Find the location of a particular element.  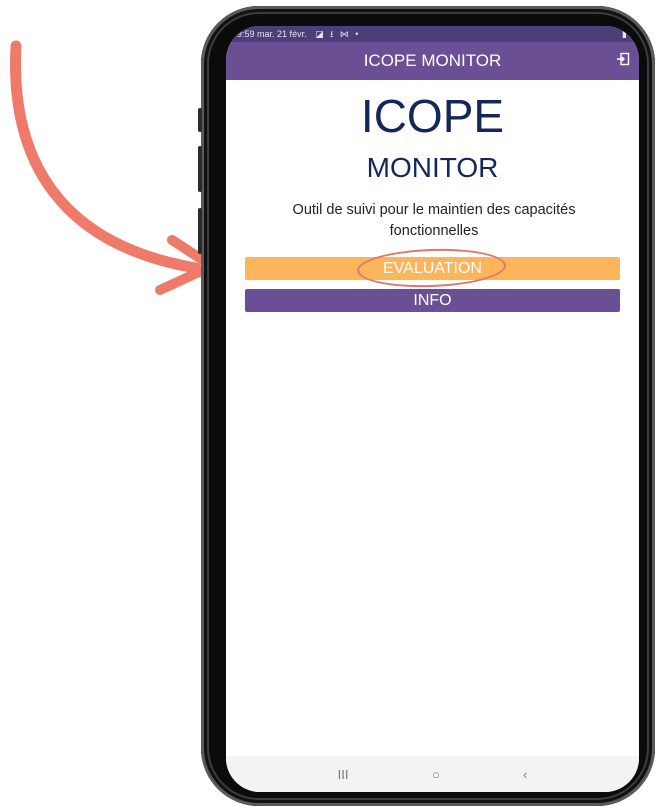

annotation-highlight-circle is located at coordinates (431, 268).